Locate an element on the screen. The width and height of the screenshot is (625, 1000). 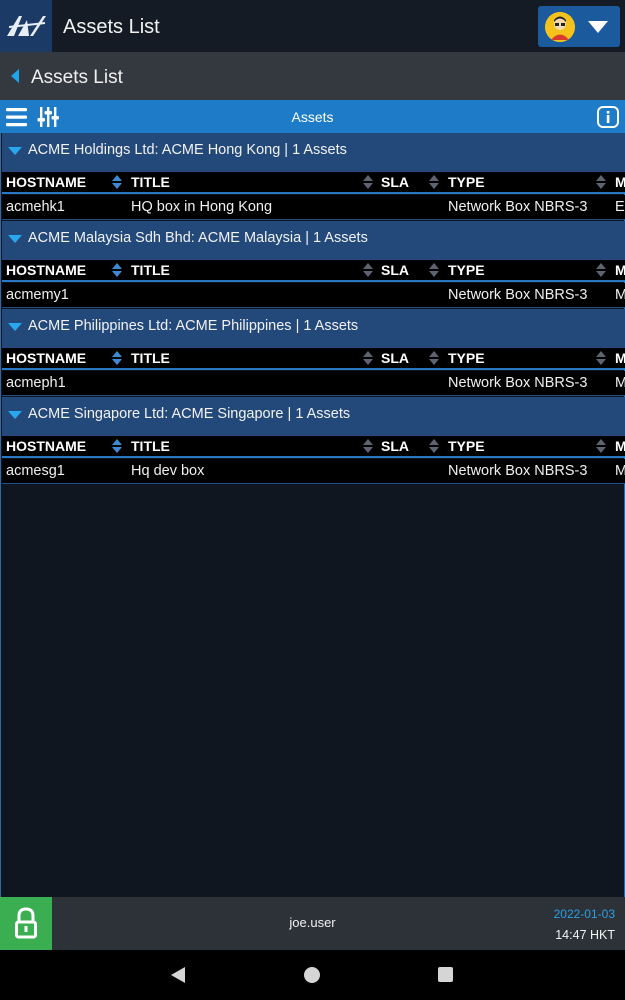
nv-logo-icon is located at coordinates (26, 26).